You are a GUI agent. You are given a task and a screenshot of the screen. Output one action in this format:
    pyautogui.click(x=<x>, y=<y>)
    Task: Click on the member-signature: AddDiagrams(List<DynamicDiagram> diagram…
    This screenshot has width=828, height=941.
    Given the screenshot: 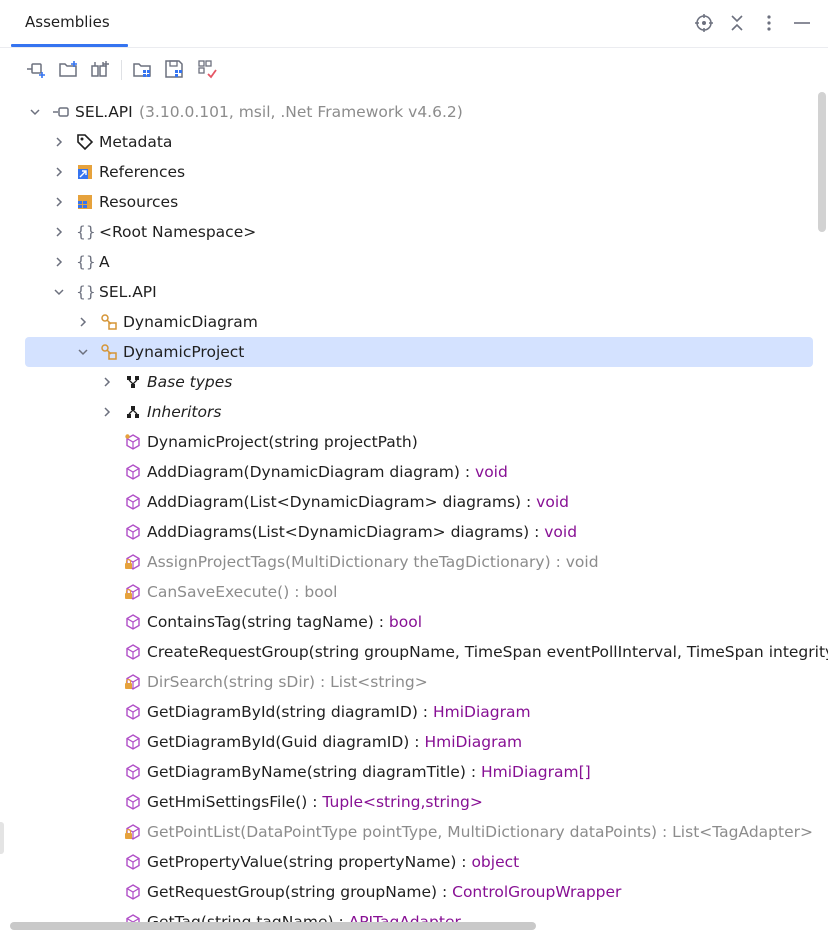 What is the action you would take?
    pyautogui.click(x=338, y=532)
    